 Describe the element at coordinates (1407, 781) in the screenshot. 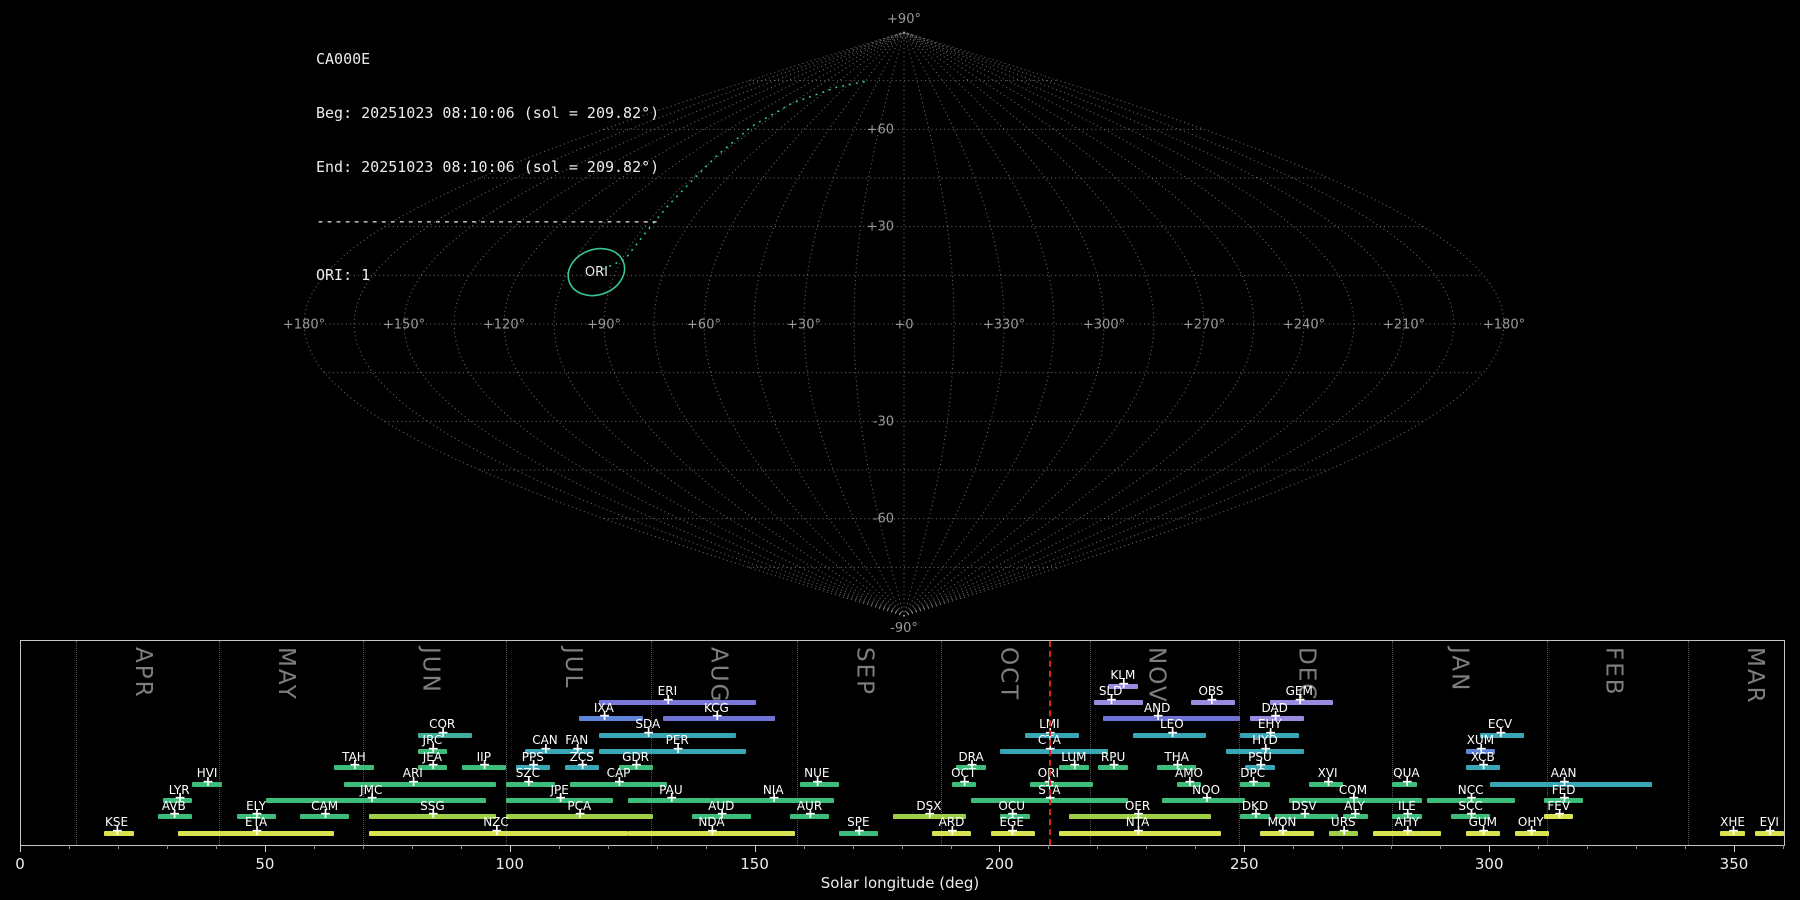

I see `peak-marker-QUA: +` at that location.